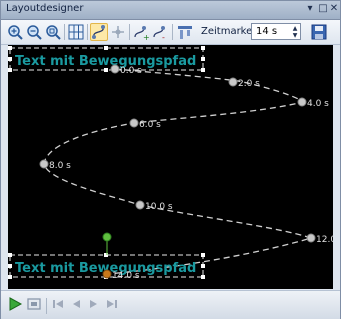 The height and width of the screenshot is (319, 341). Describe the element at coordinates (131, 71) in the screenshot. I see `timestamp-label: 0.0 s` at that location.